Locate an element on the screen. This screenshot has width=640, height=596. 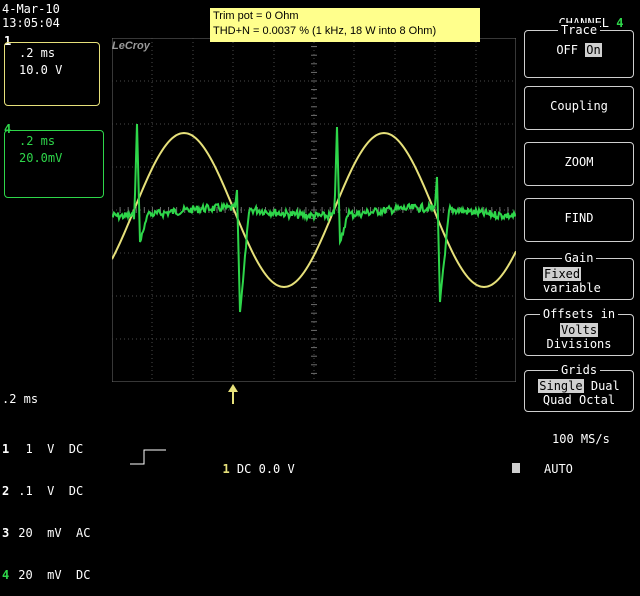
trigger-arrow-icon is located at coordinates (233, 394).